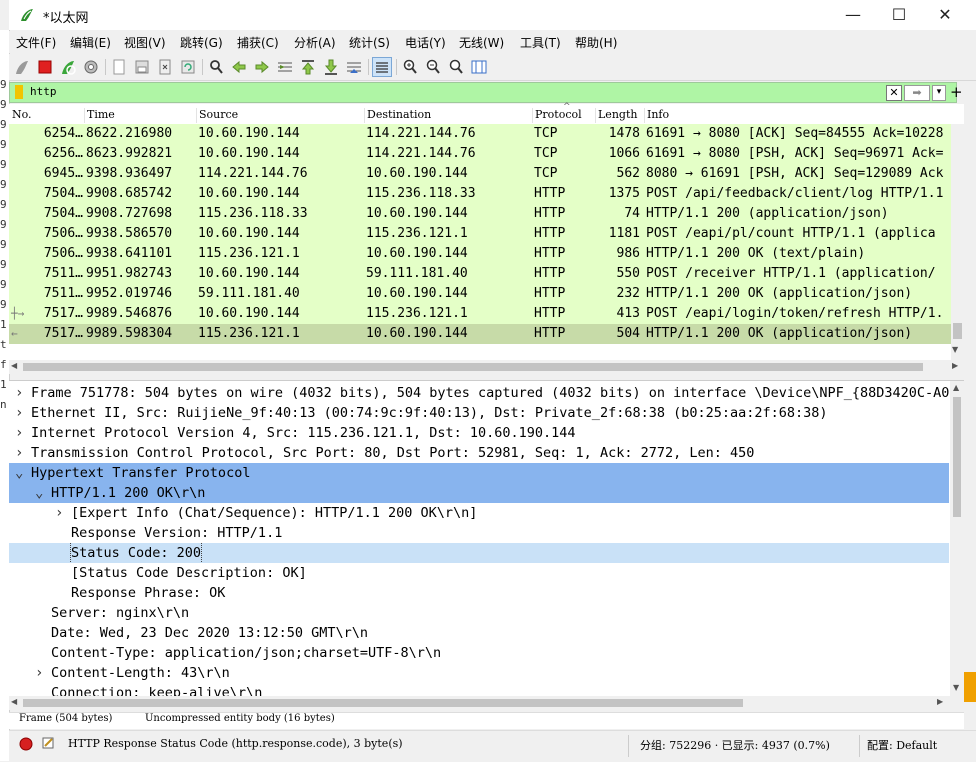 The width and height of the screenshot is (976, 762). I want to click on resize-columns-icon, so click(479, 67).